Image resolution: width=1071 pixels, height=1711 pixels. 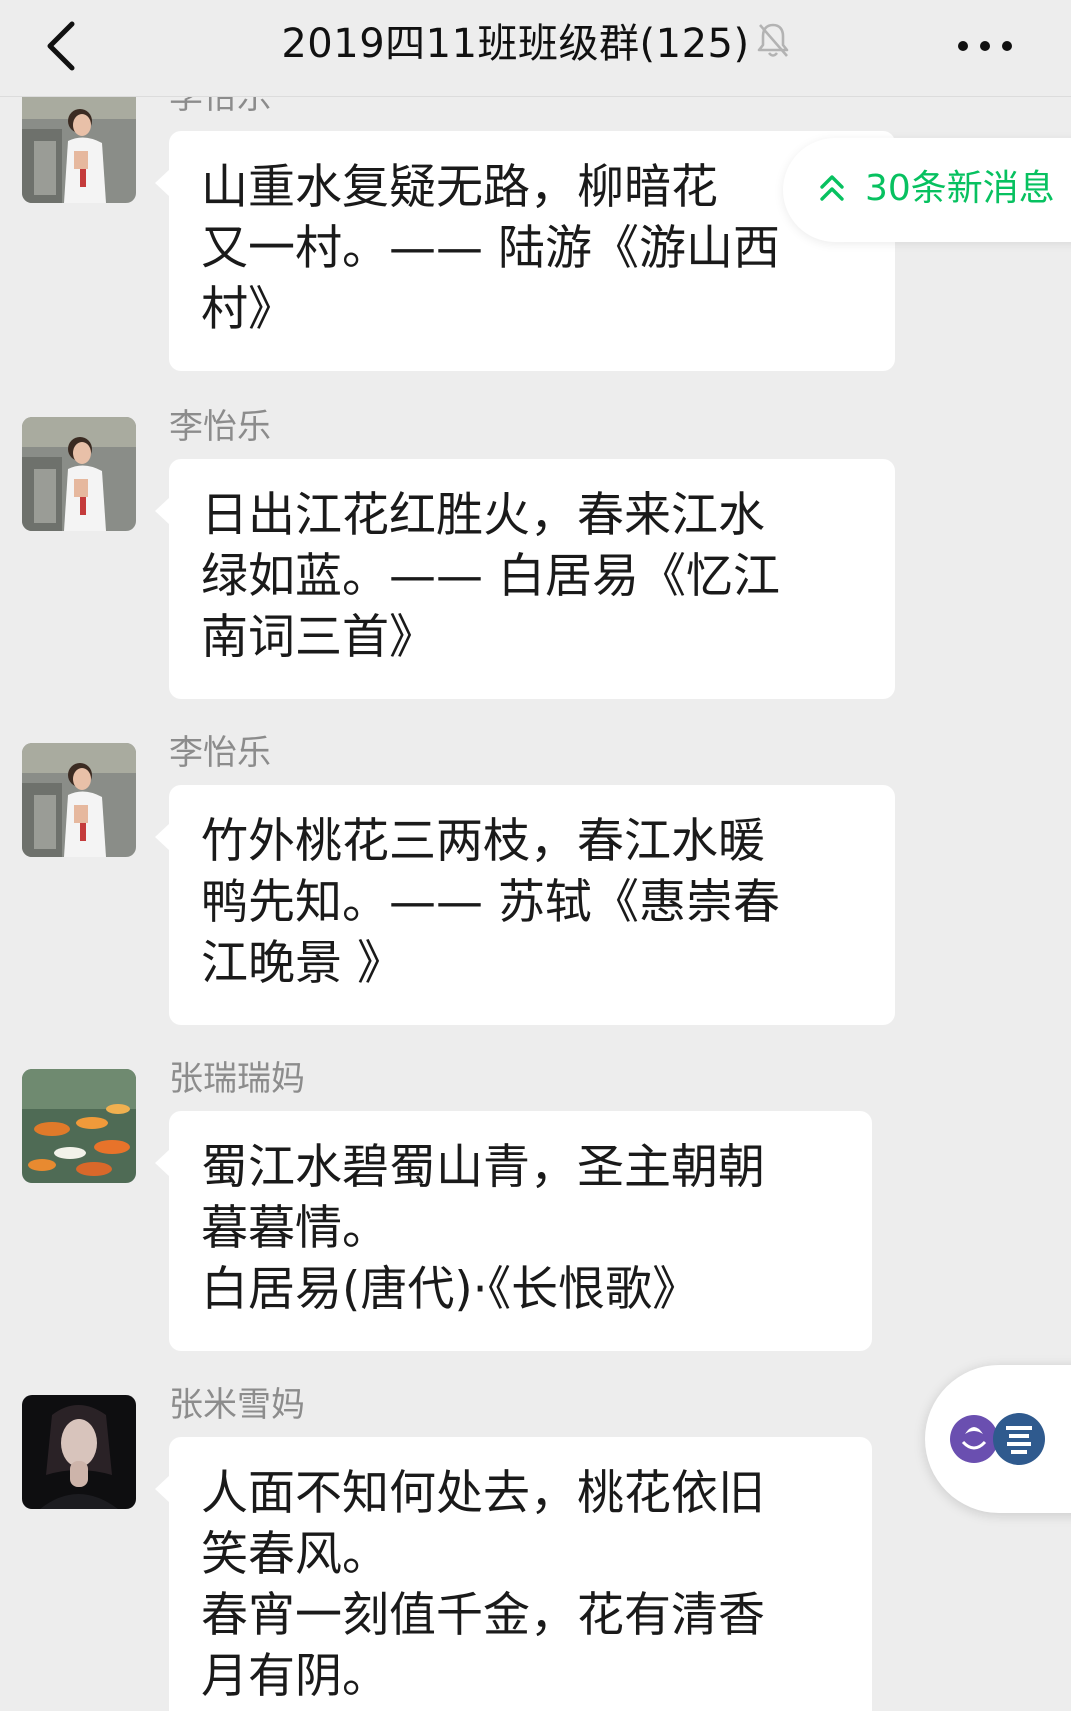 I want to click on bell-off-icon, so click(x=773, y=46).